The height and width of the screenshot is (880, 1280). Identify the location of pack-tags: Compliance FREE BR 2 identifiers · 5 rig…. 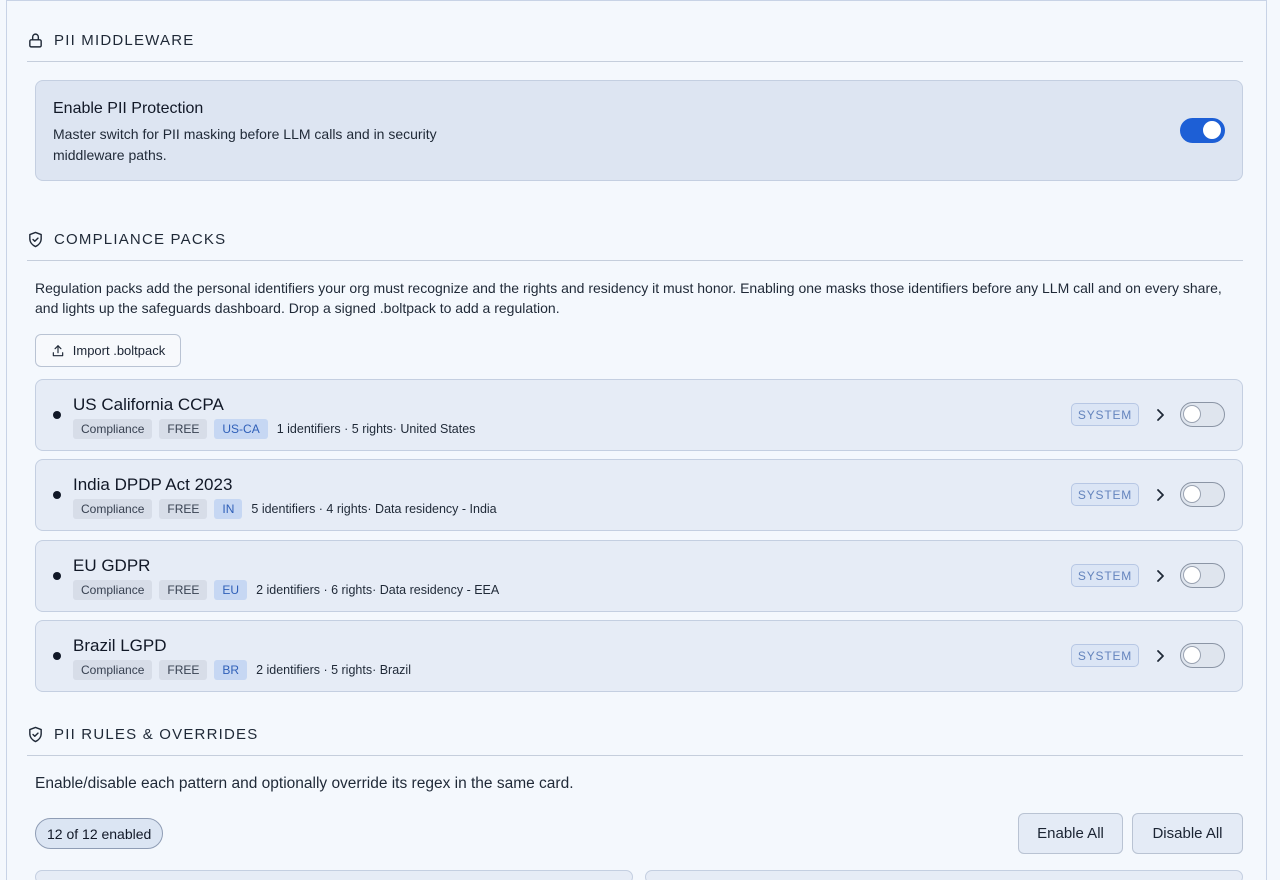
(242, 670).